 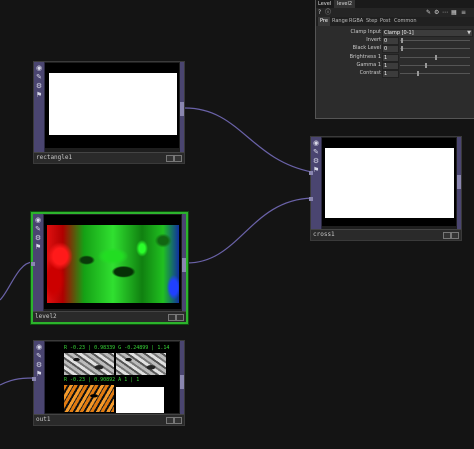 What do you see at coordinates (373, 40) in the screenshot?
I see `invert-label: Invert` at bounding box center [373, 40].